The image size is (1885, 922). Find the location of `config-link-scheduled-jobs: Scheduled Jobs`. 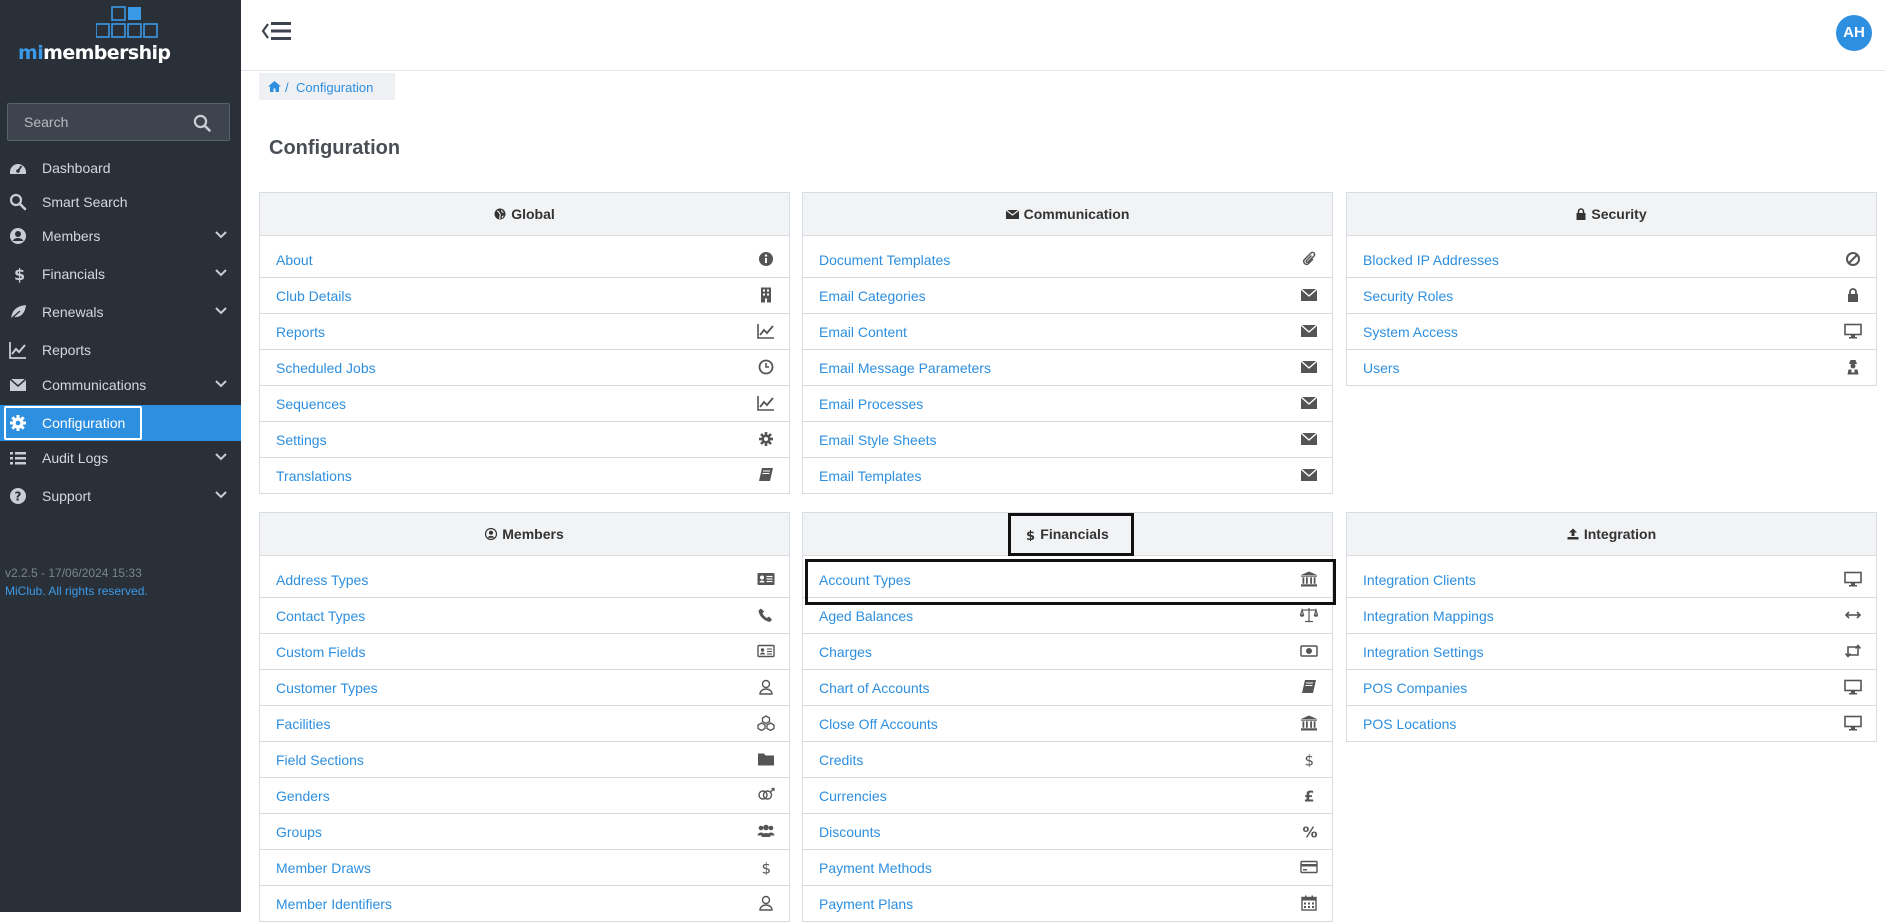

config-link-scheduled-jobs: Scheduled Jobs is located at coordinates (524, 368).